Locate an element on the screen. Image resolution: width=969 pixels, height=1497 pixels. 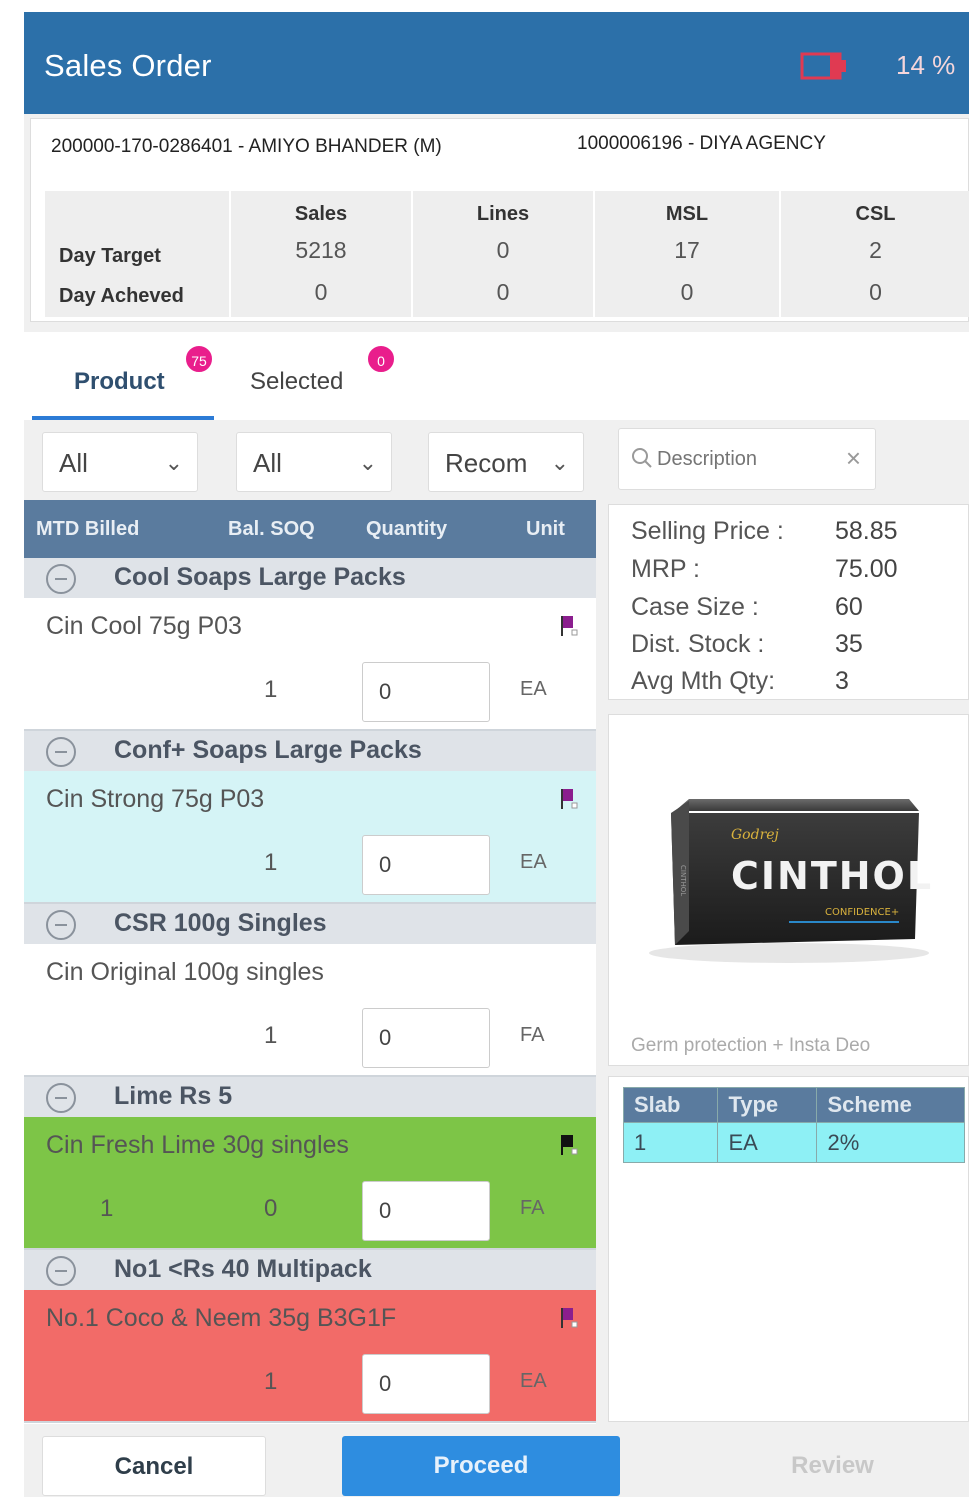
product-name: Cin Strong 75g P03 is located at coordinates (155, 799).